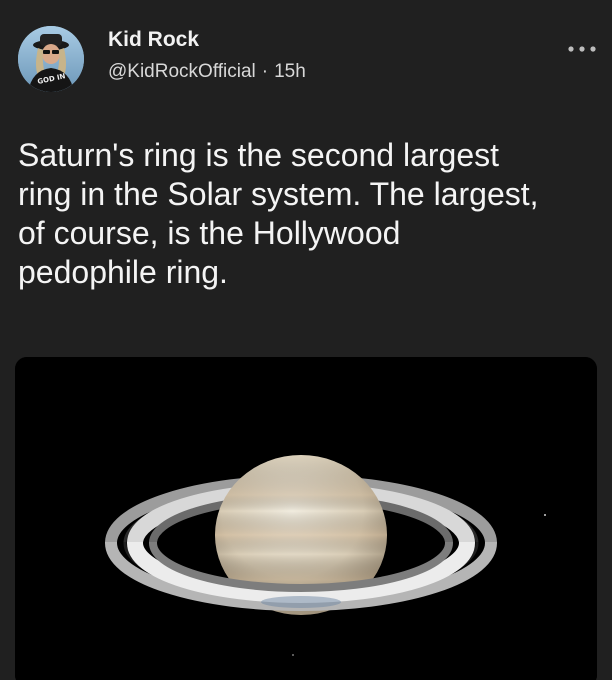 This screenshot has height=680, width=612. What do you see at coordinates (182, 71) in the screenshot?
I see `author-handle: @KidRockOfficial` at bounding box center [182, 71].